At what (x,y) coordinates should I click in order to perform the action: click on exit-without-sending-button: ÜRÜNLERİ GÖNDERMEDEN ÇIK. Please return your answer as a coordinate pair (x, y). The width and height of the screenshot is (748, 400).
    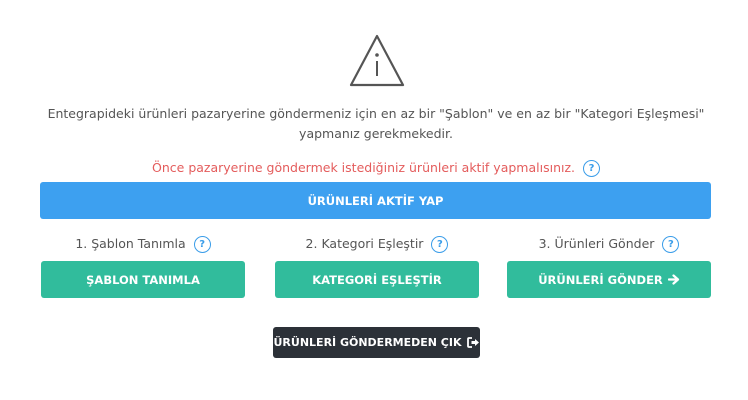
    Looking at the image, I should click on (376, 342).